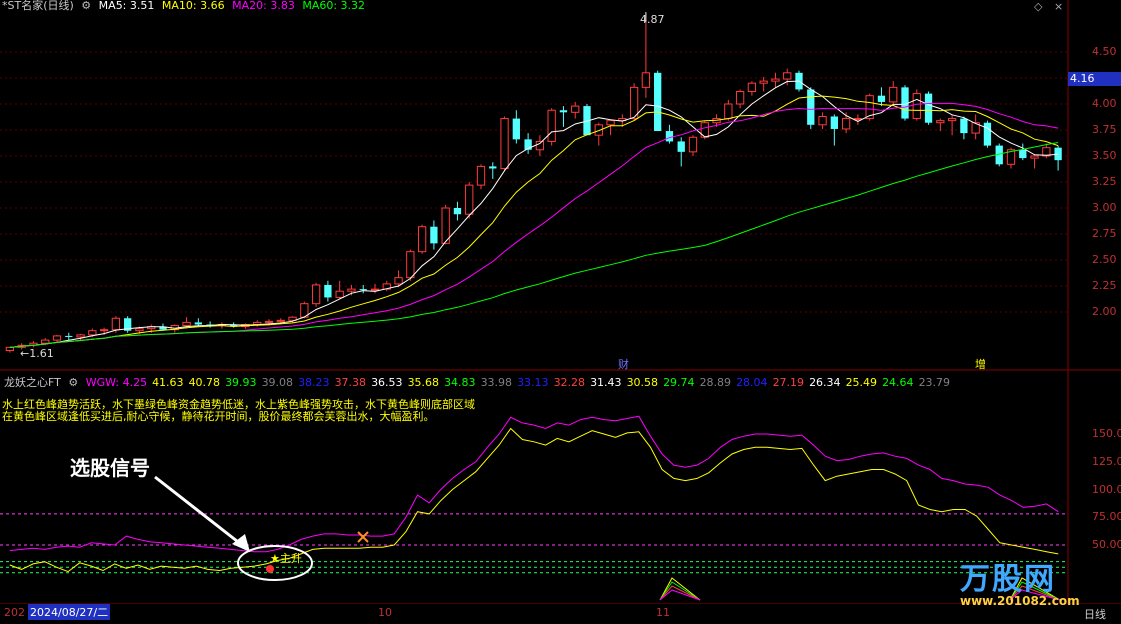 The width and height of the screenshot is (1121, 624). Describe the element at coordinates (1104, 51) in the screenshot. I see `price-tick-label: 4.50` at that location.